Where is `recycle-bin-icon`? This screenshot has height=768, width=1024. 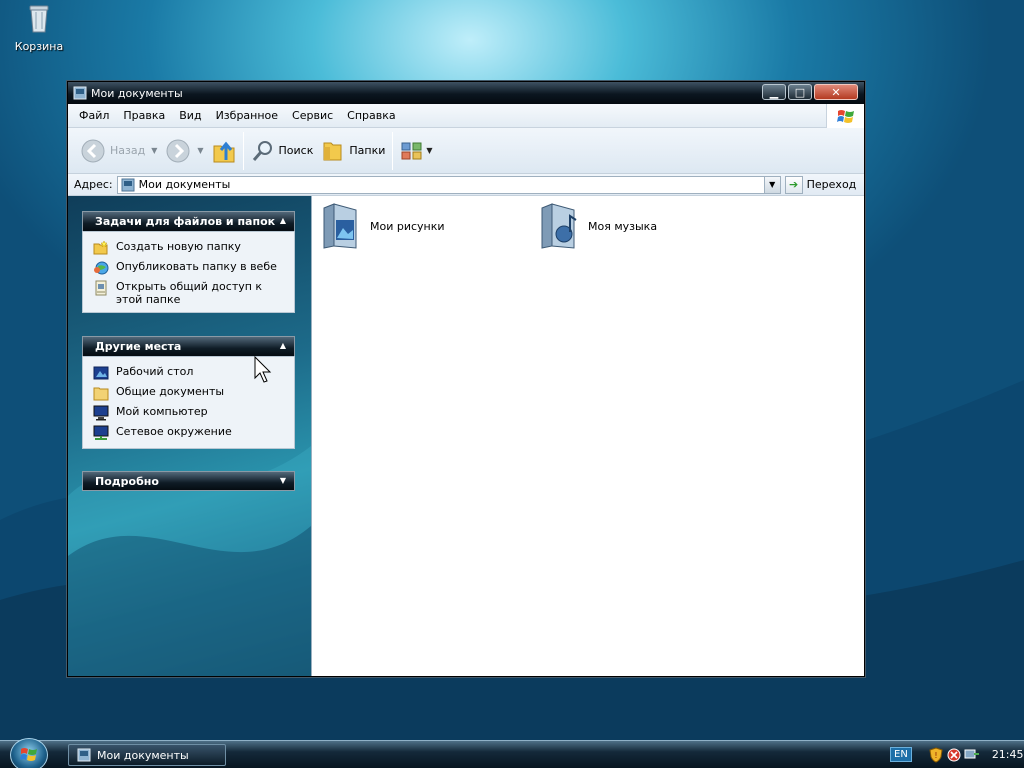 recycle-bin-icon is located at coordinates (39, 19).